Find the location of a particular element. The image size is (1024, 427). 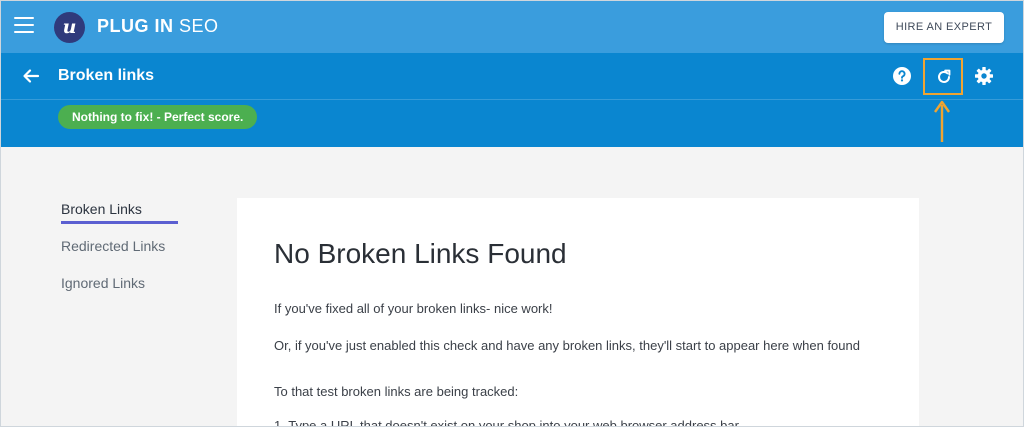

sidebar-item-label: Broken Links is located at coordinates (101, 209).